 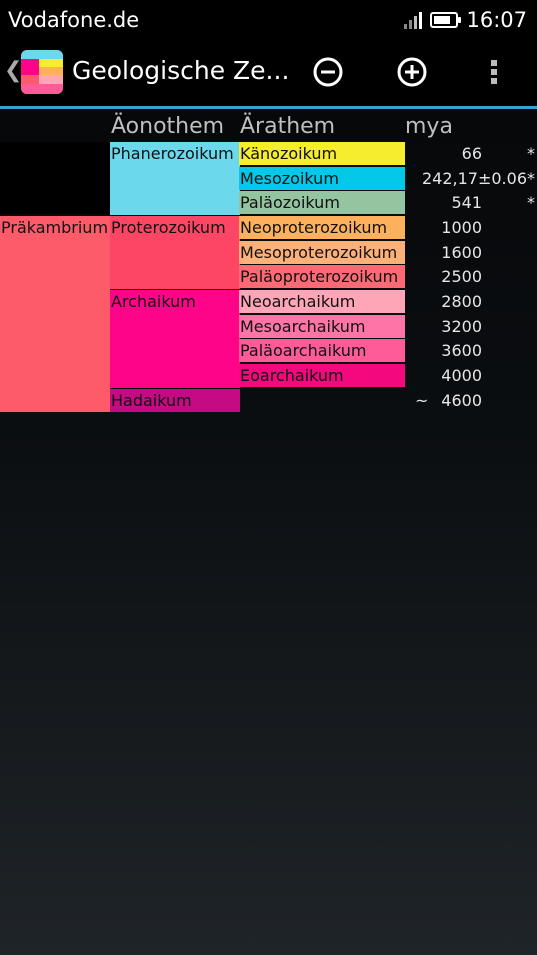 I want to click on status-bar: Vodafone.de 16:07, so click(x=268, y=20).